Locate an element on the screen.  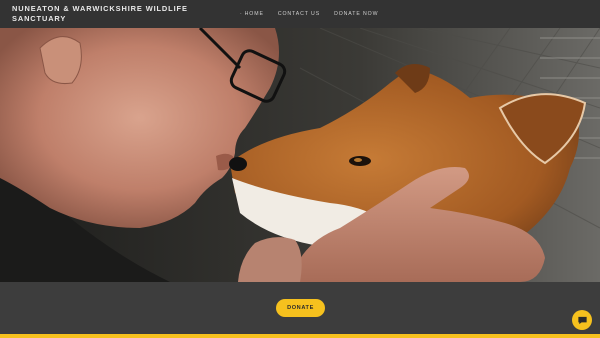
nav-home: HOME is located at coordinates (252, 14).